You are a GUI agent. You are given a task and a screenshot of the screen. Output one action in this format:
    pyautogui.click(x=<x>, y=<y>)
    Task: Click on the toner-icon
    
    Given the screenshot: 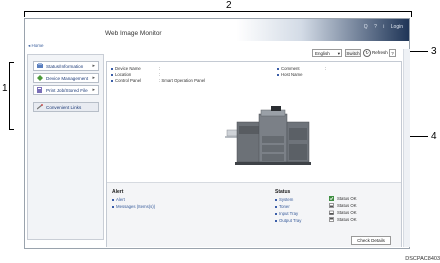 What is the action you would take?
    pyautogui.click(x=331, y=206)
    